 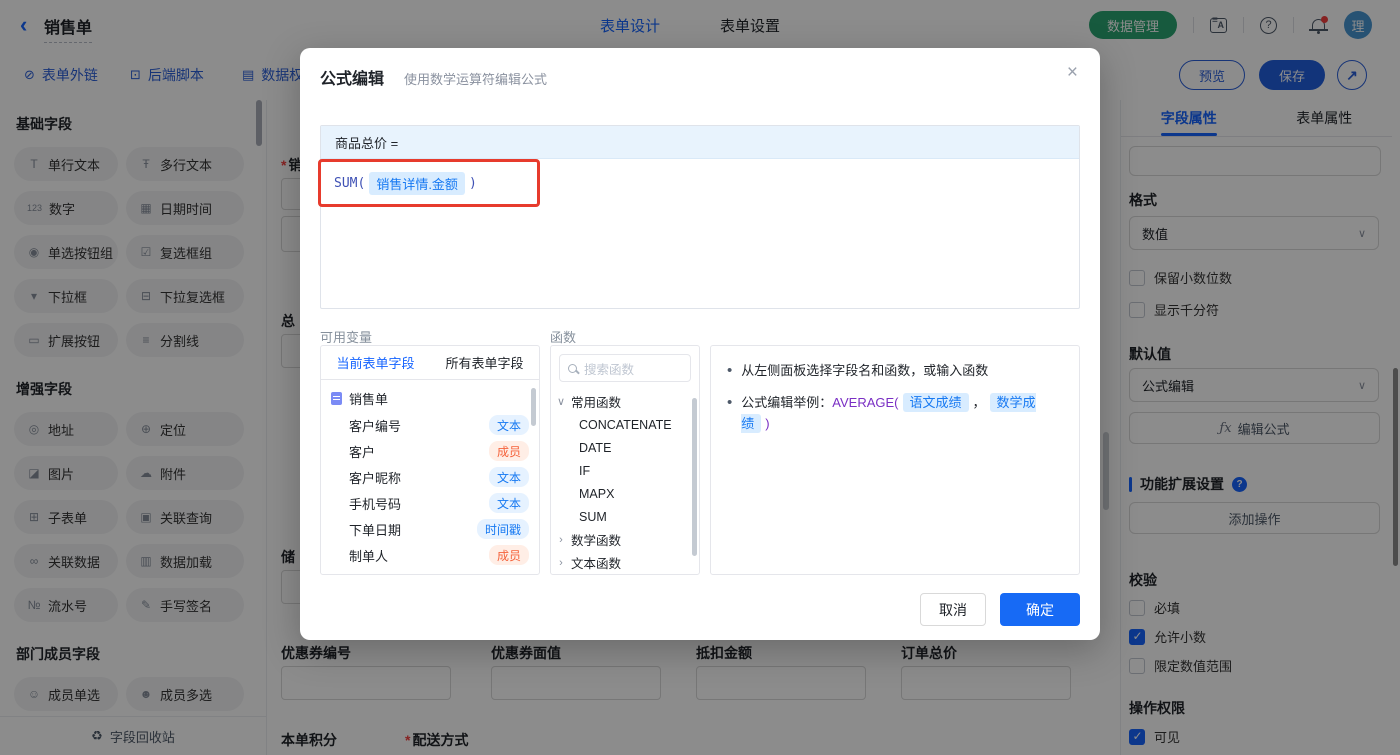 What do you see at coordinates (476, 79) in the screenshot?
I see `modal-subtitle: 使用数学运算符编辑公式` at bounding box center [476, 79].